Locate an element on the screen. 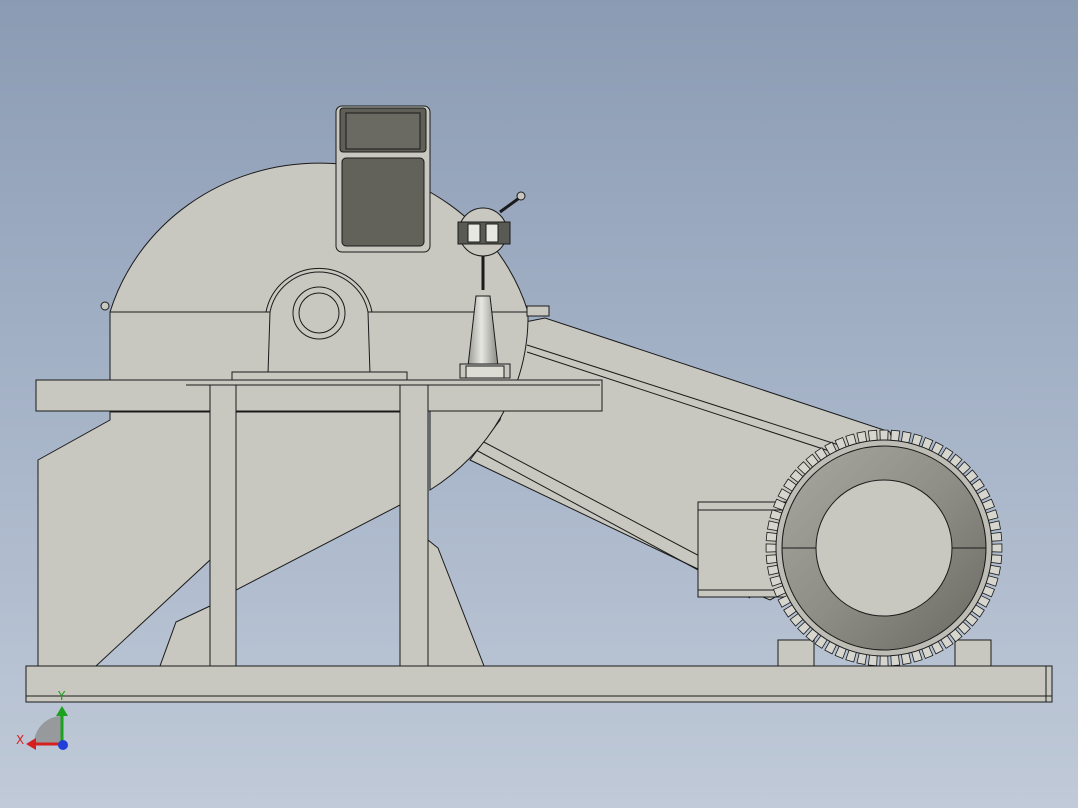 This screenshot has width=1078, height=808. triad-x-label: X is located at coordinates (20, 740).